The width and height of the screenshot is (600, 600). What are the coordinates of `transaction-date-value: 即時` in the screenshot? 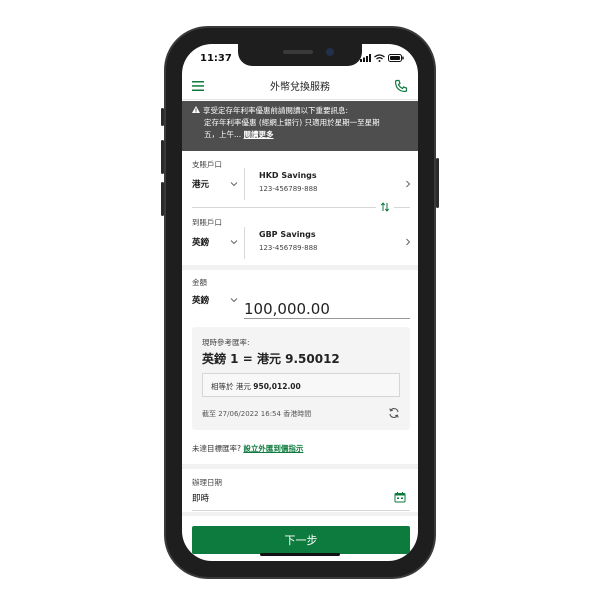 It's located at (200, 498).